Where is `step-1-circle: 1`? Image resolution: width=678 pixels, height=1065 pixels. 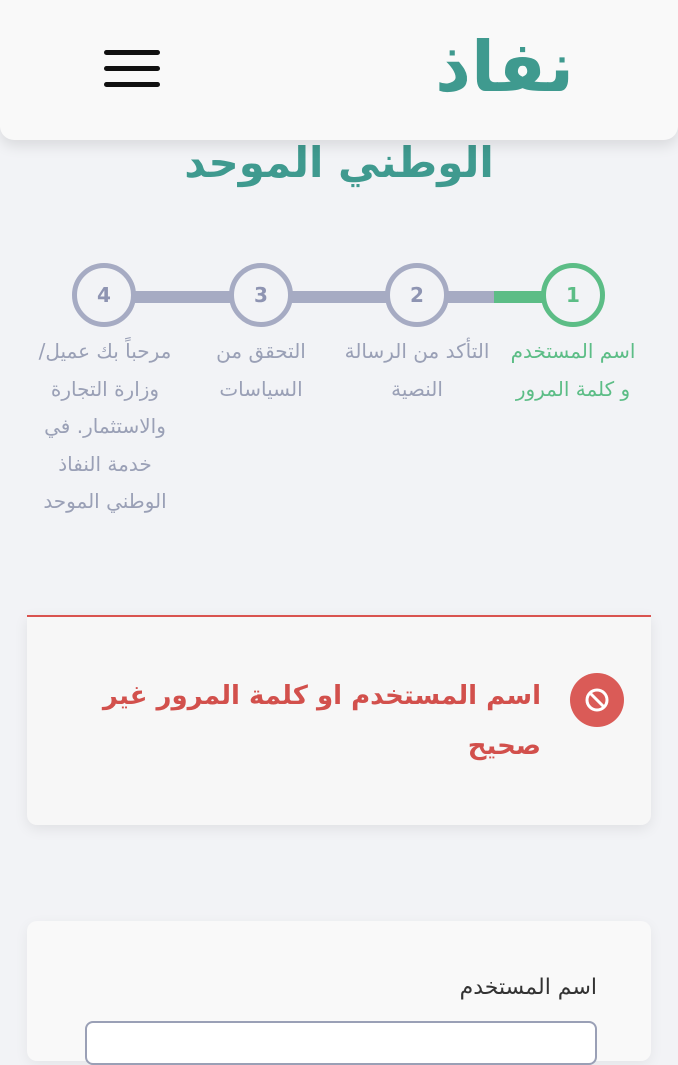 step-1-circle: 1 is located at coordinates (573, 295).